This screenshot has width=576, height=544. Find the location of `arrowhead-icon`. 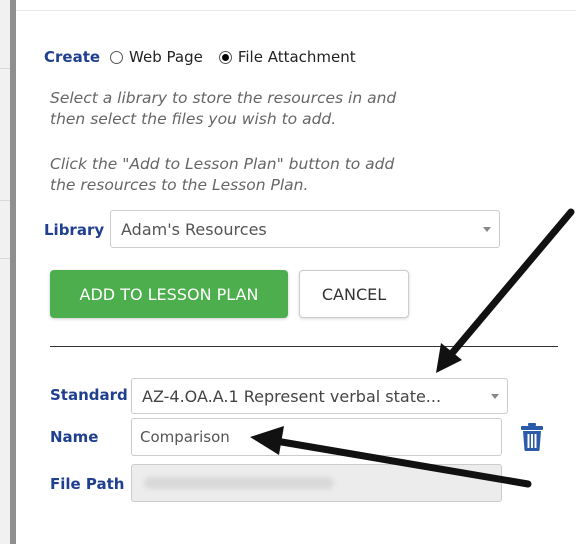

arrowhead-icon is located at coordinates (267, 440).